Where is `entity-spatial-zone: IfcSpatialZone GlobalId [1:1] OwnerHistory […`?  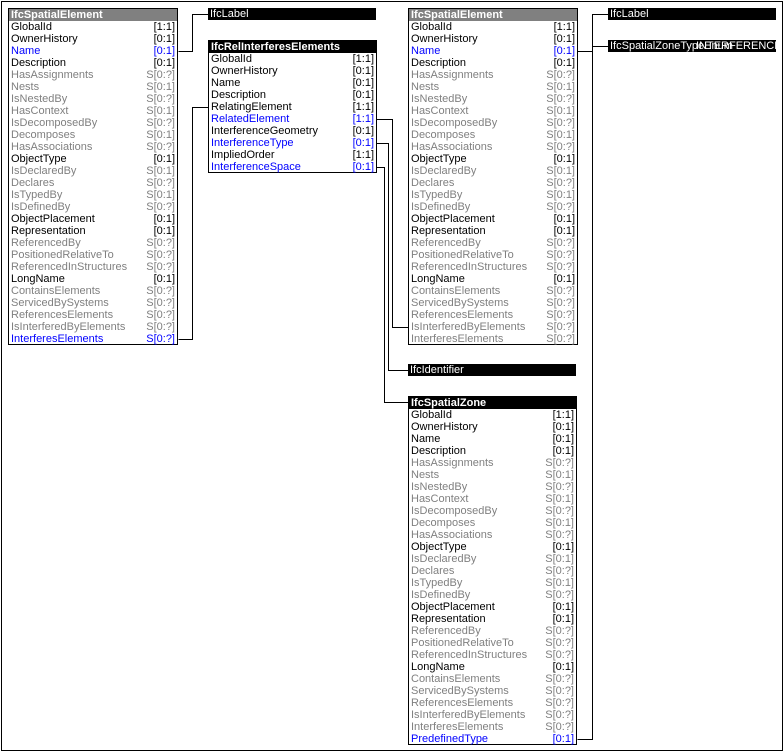 entity-spatial-zone: IfcSpatialZone GlobalId [1:1] OwnerHistory [… is located at coordinates (492, 570).